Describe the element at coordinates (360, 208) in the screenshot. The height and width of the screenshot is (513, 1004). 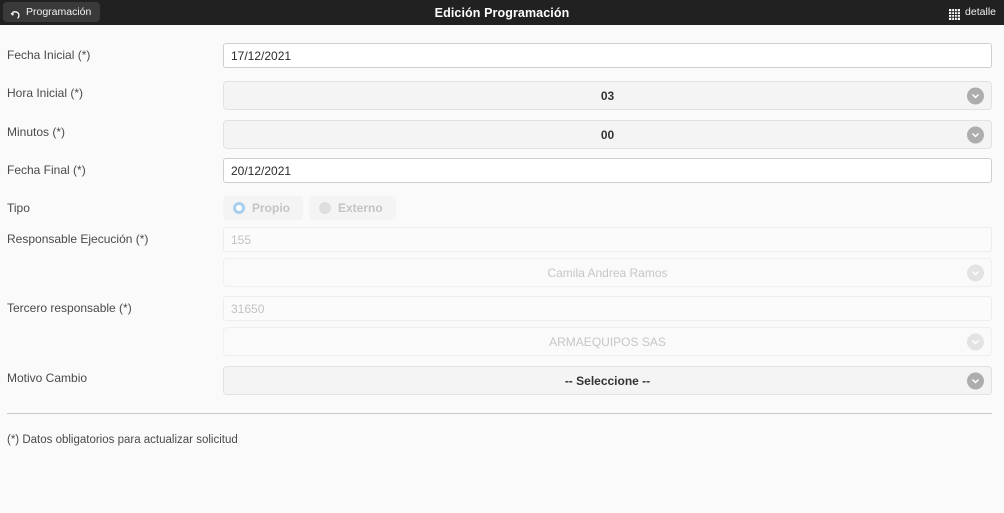
I see `tipo-option-externo-label: Externo` at that location.